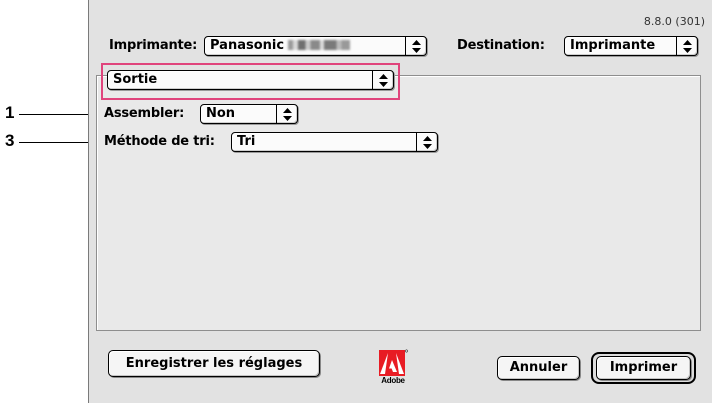 The height and width of the screenshot is (403, 712). Describe the element at coordinates (159, 141) in the screenshot. I see `sort-method-label: Méthode de tri:` at that location.